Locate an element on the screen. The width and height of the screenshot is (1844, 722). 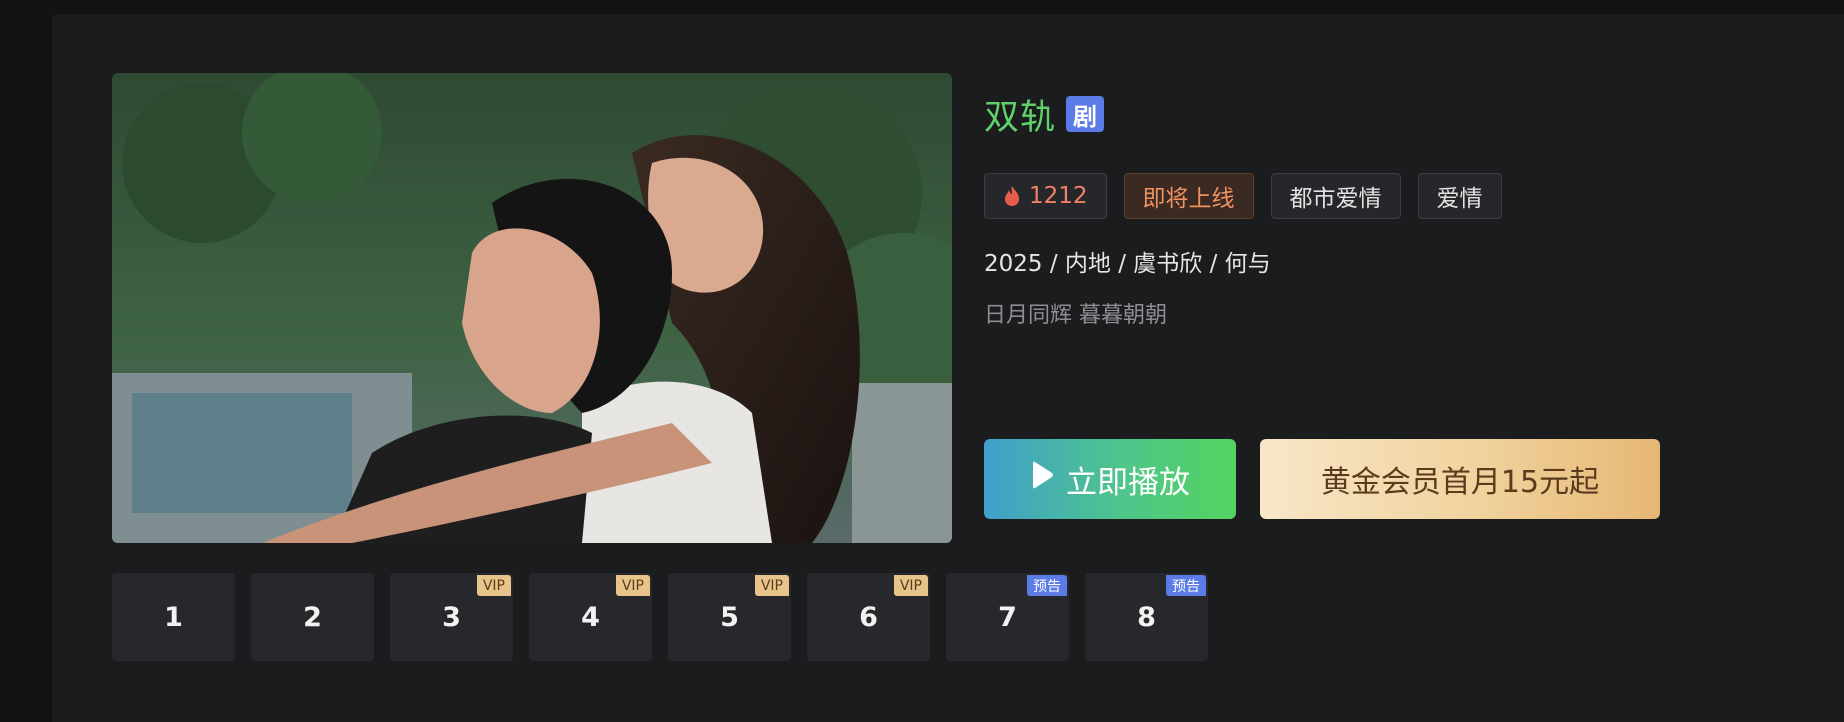
episode-number: 7 is located at coordinates (1007, 617).